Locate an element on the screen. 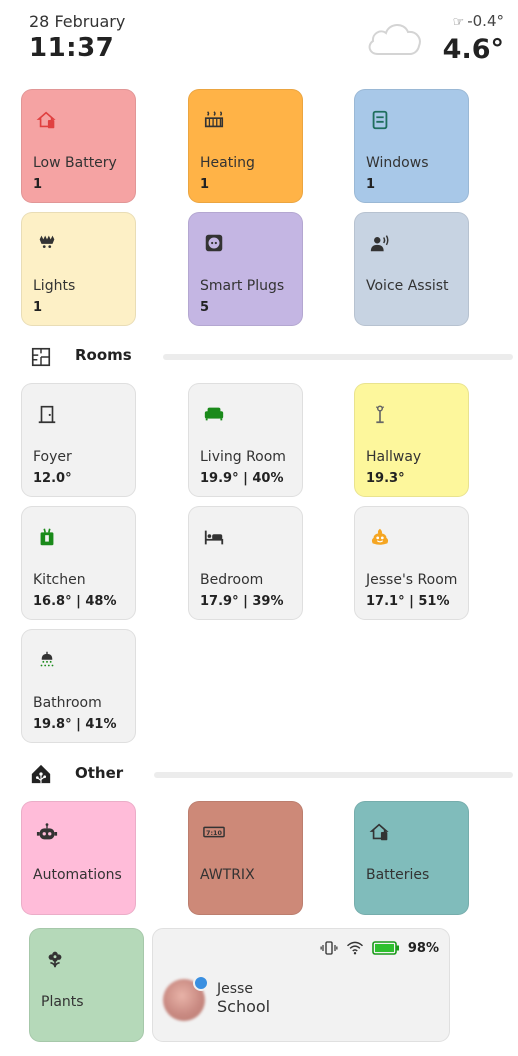 This screenshot has height=1056, width=518. section-title-rooms: Rooms is located at coordinates (103, 355).